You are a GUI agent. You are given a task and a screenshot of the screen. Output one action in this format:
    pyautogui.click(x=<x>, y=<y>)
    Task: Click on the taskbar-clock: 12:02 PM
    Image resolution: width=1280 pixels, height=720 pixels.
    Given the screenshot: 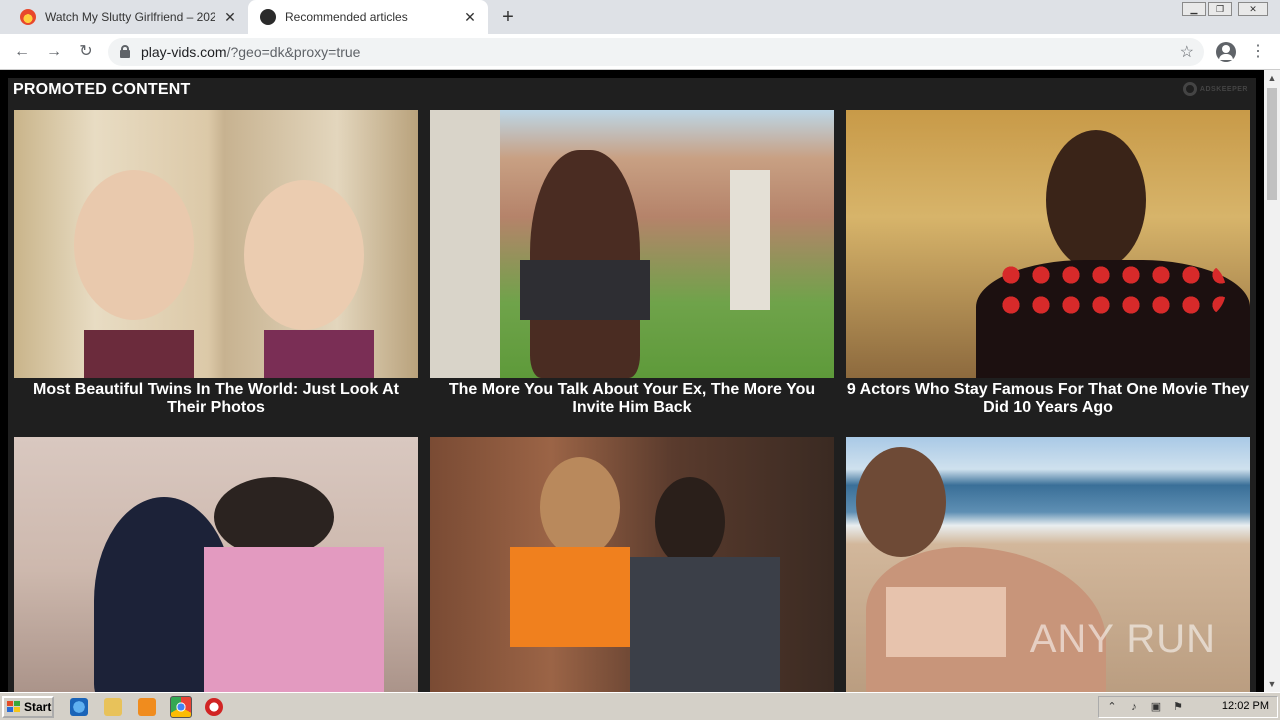 What is the action you would take?
    pyautogui.click(x=1245, y=706)
    